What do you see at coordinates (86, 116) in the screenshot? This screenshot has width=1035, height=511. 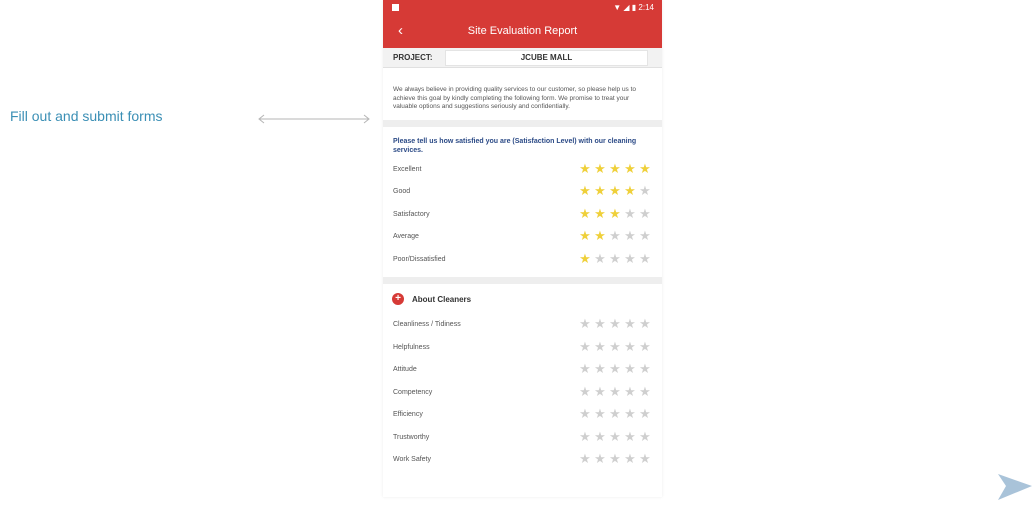 I see `caption-text: Fill out and submit forms` at bounding box center [86, 116].